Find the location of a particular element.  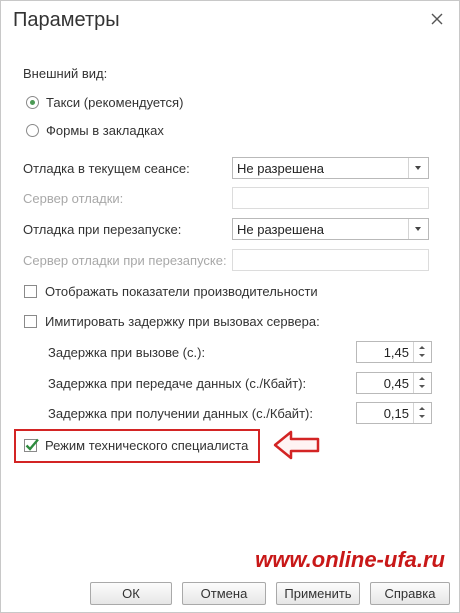

help-button: Справка is located at coordinates (410, 593).